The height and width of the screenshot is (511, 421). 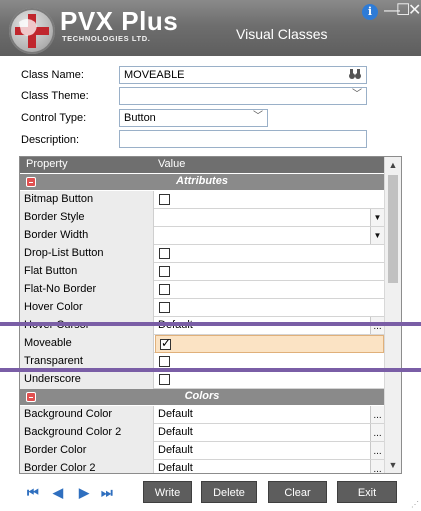 I want to click on attributes-section: Attributes, so click(x=202, y=182).